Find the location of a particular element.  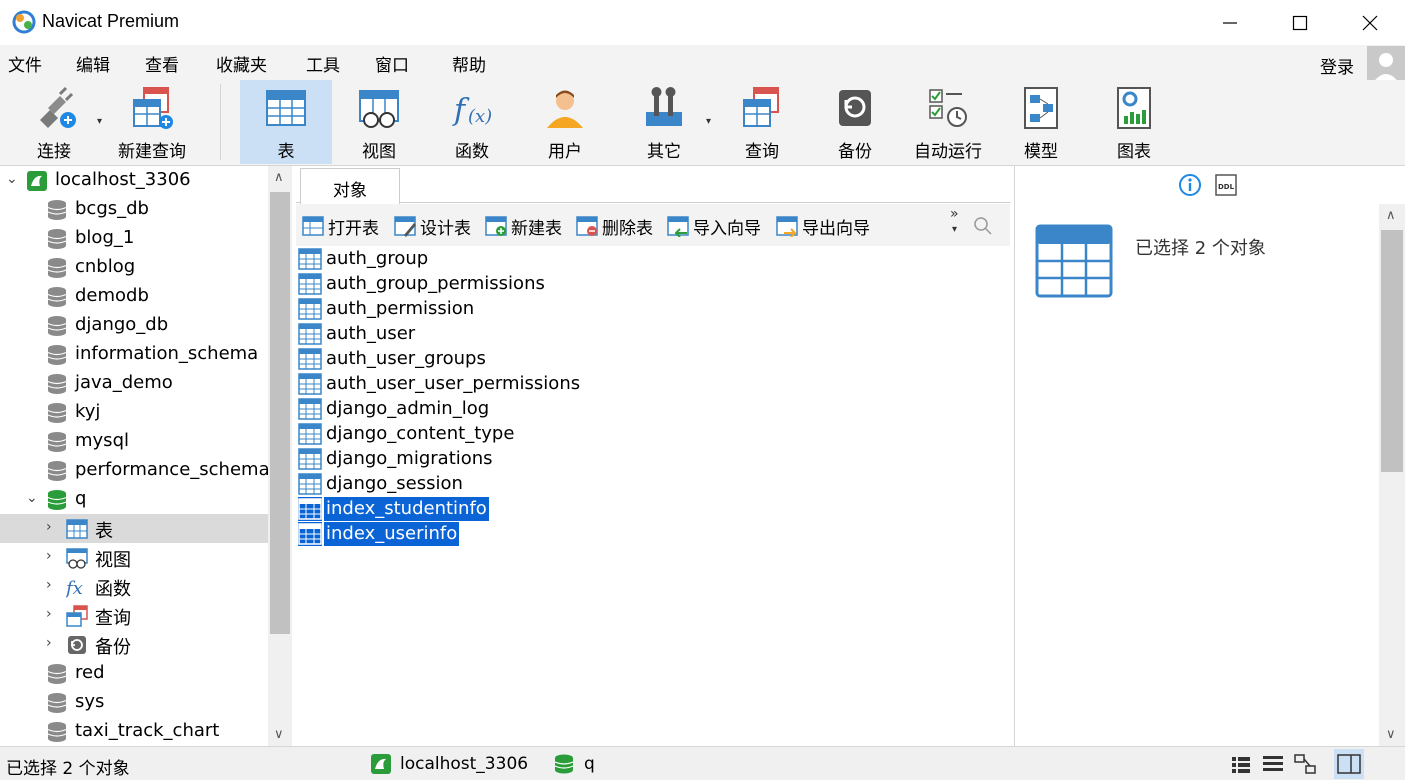

backup-tool-button: 备份 is located at coordinates (855, 122).